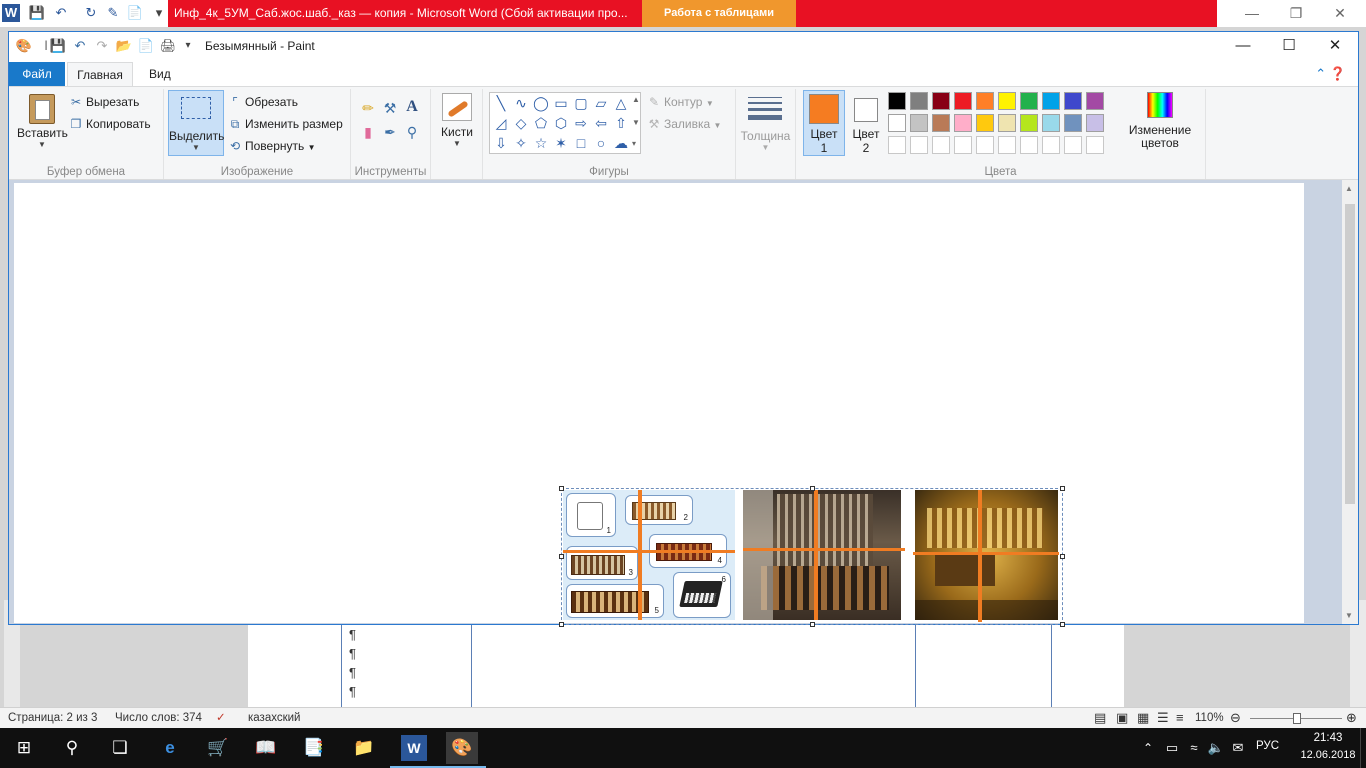 This screenshot has width=1366, height=768. Describe the element at coordinates (601, 143) in the screenshot. I see `oval-callout-shape-icon: ○` at that location.